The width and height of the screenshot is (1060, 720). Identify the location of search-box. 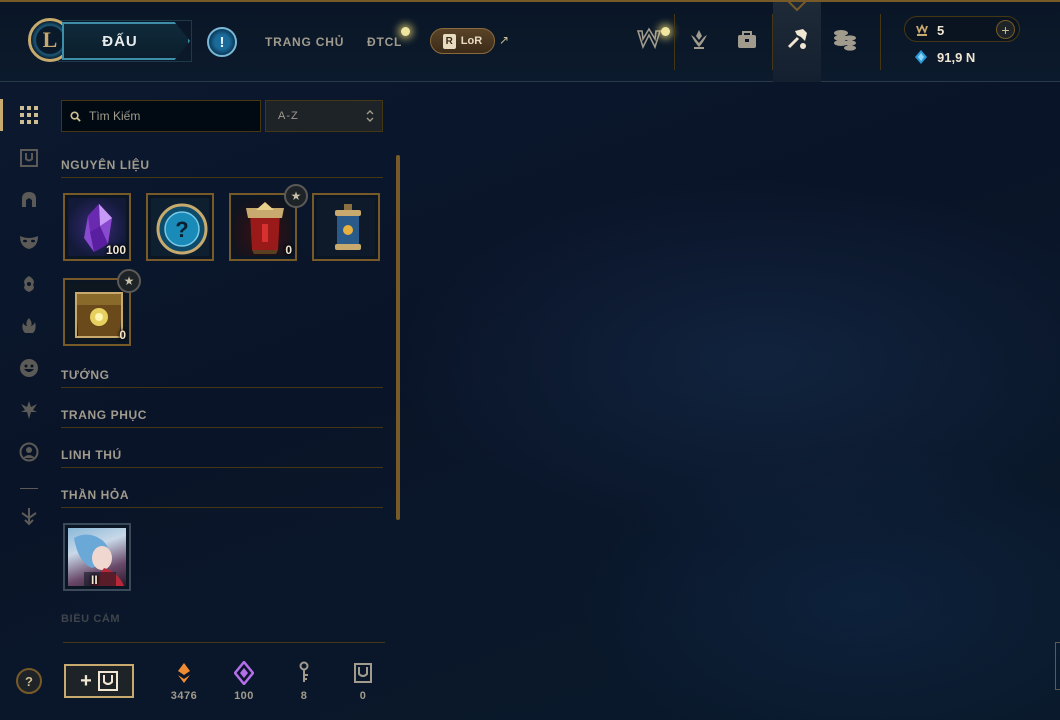
(161, 116).